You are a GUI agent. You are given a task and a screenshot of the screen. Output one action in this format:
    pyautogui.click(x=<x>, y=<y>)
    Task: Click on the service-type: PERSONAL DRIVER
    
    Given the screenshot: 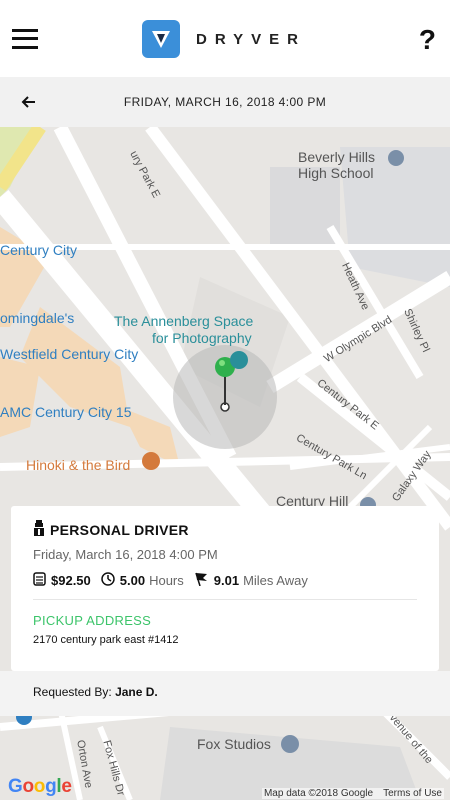 What is the action you would take?
    pyautogui.click(x=225, y=529)
    